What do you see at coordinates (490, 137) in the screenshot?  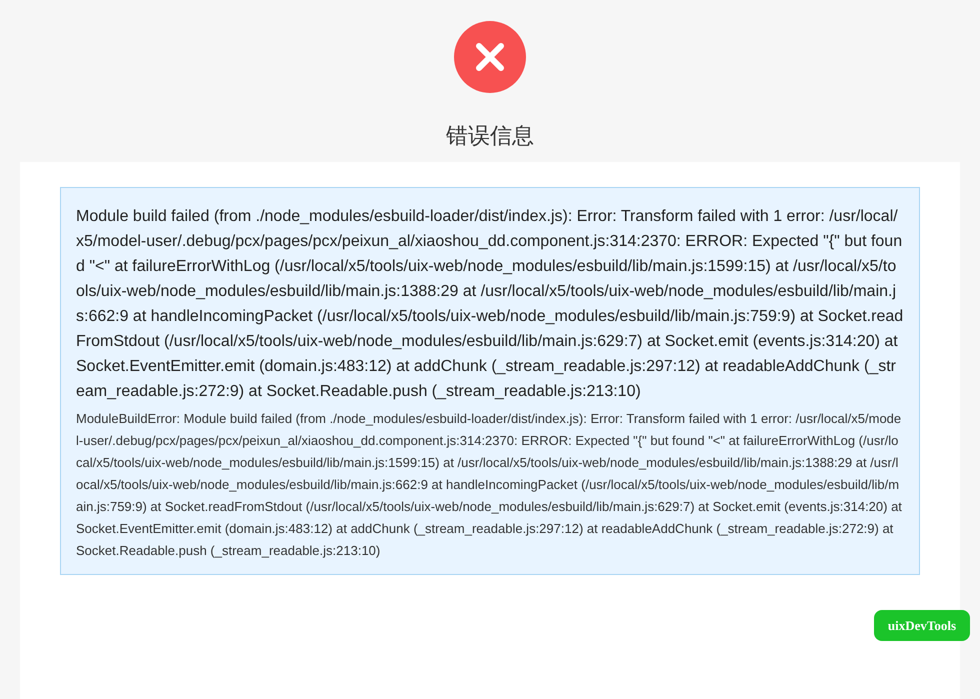 I see `page-title: 错误信息` at bounding box center [490, 137].